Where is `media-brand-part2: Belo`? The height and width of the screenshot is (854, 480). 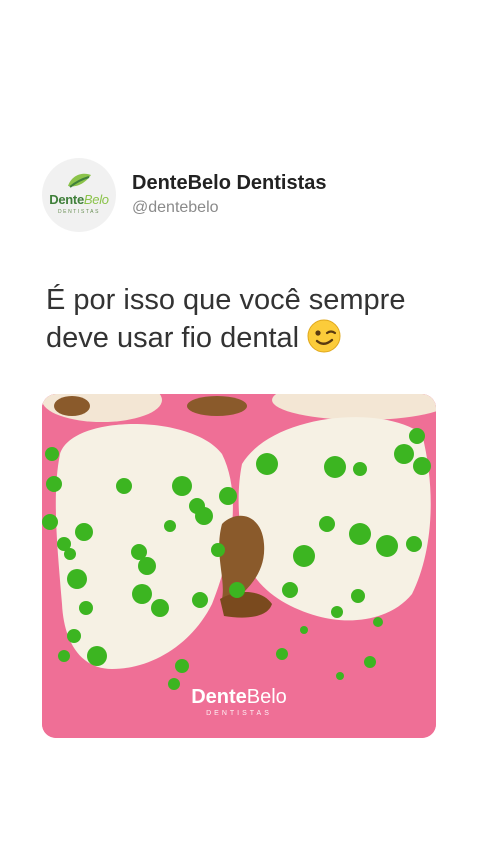 media-brand-part2: Belo is located at coordinates (266, 697).